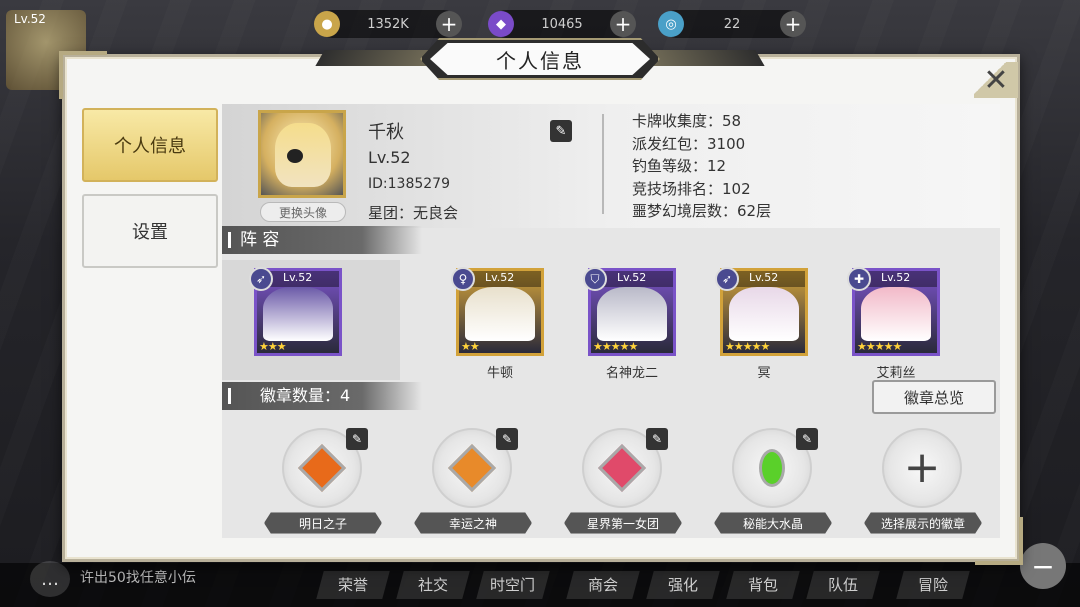  Describe the element at coordinates (433, 585) in the screenshot. I see `nav-social: 社交` at that location.